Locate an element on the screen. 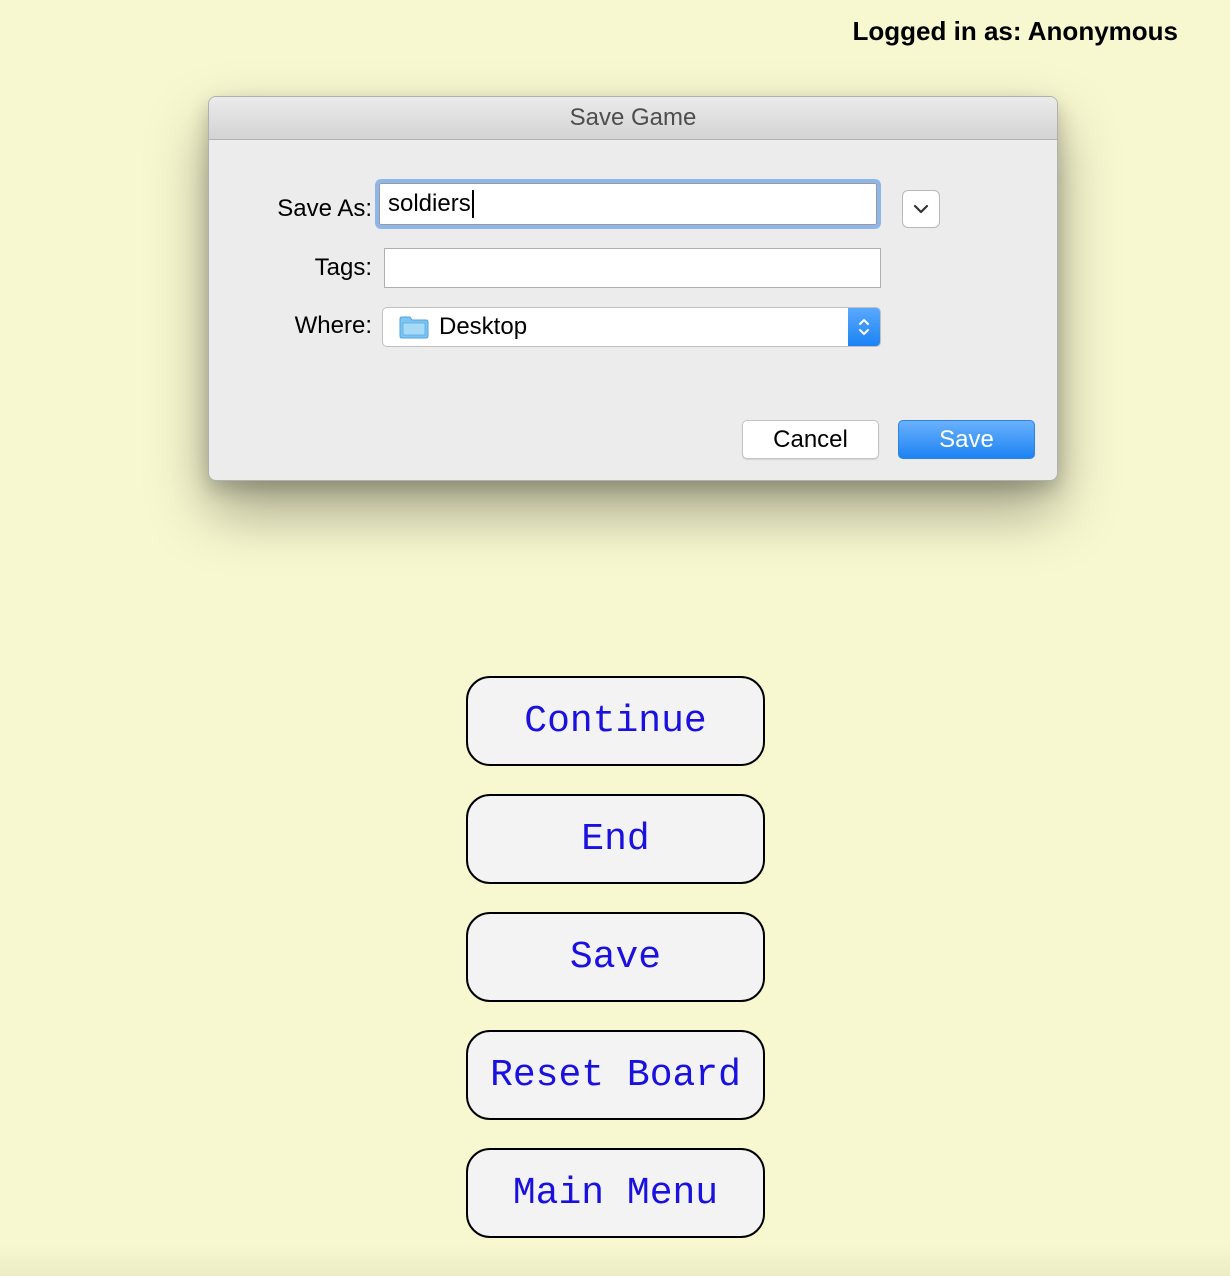 This screenshot has height=1276, width=1230. dialog-title: Save Game is located at coordinates (633, 117).